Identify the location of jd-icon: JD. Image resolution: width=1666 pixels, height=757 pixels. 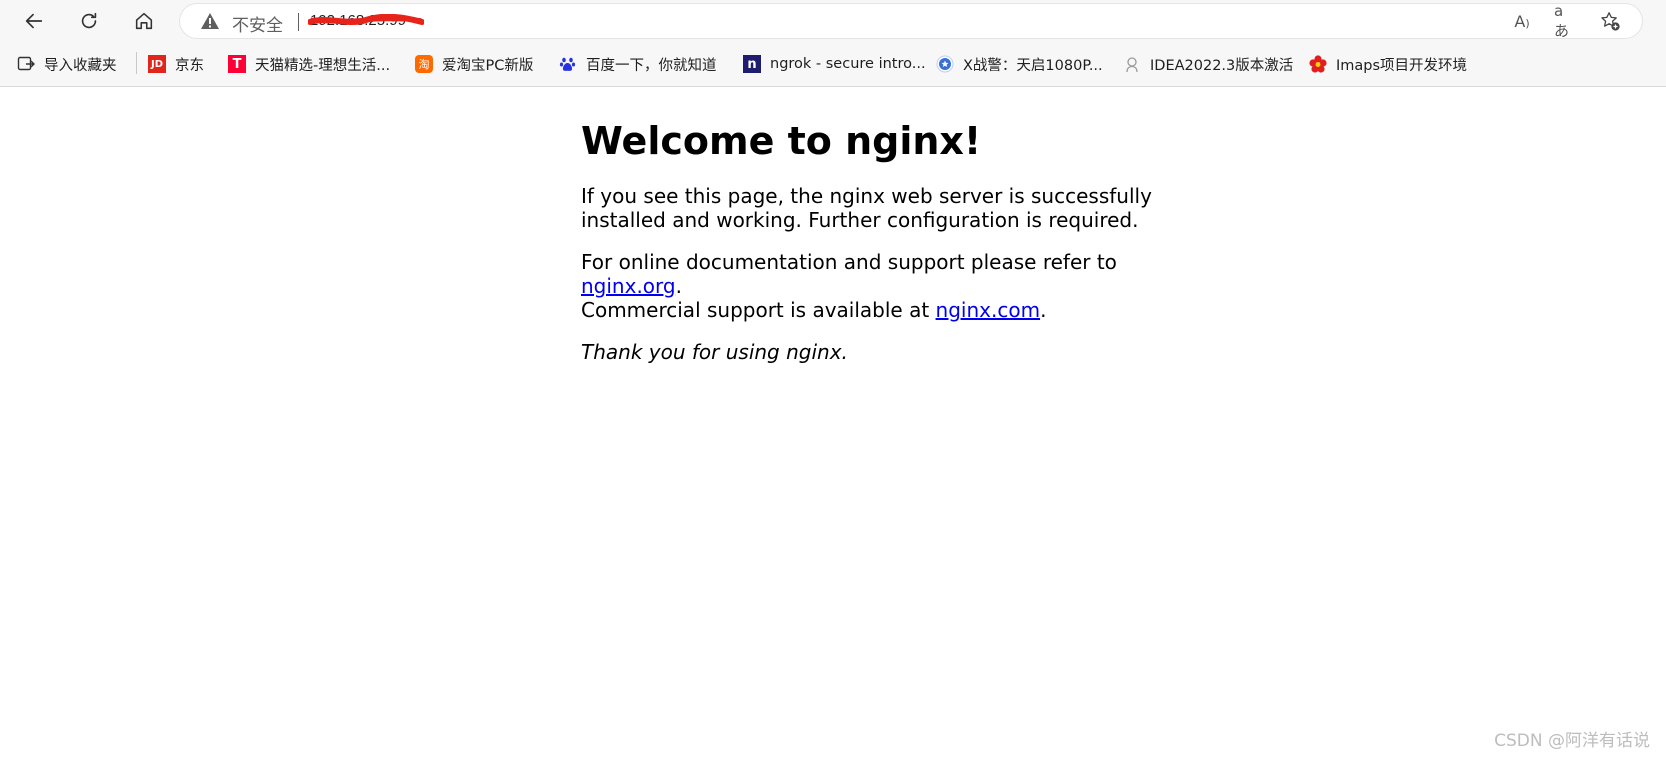
(157, 64).